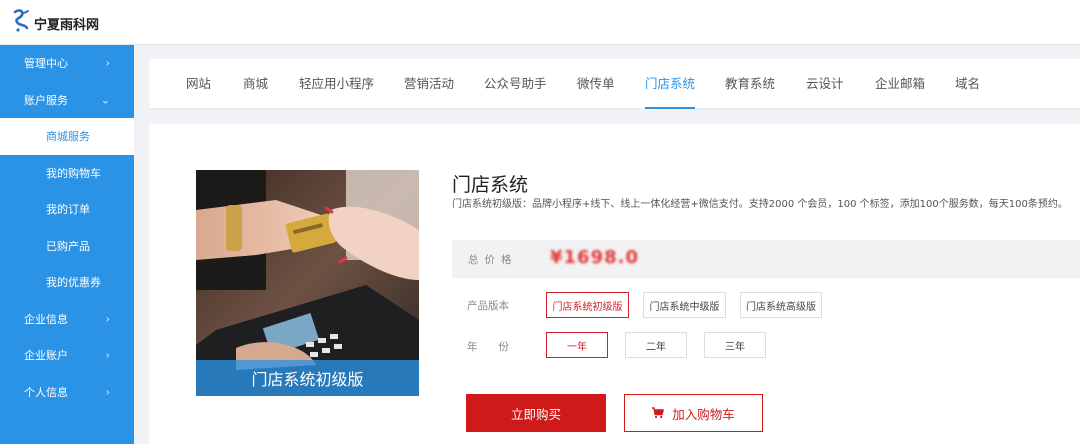 The image size is (1080, 444). I want to click on logo-text: 宁夏雨科网, so click(67, 25).